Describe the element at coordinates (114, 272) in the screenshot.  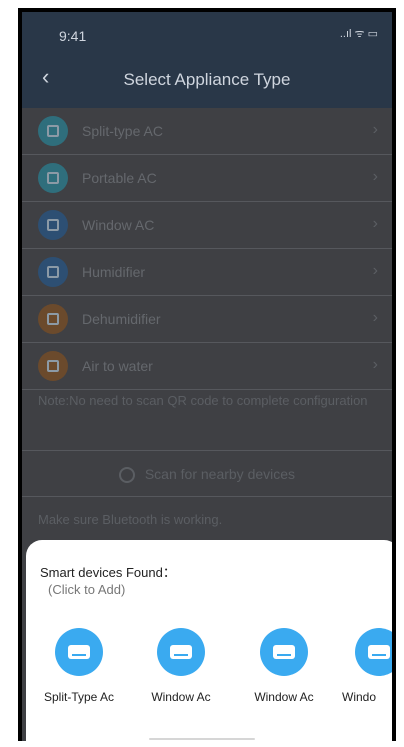
I see `appliance-label: Humidifier` at that location.